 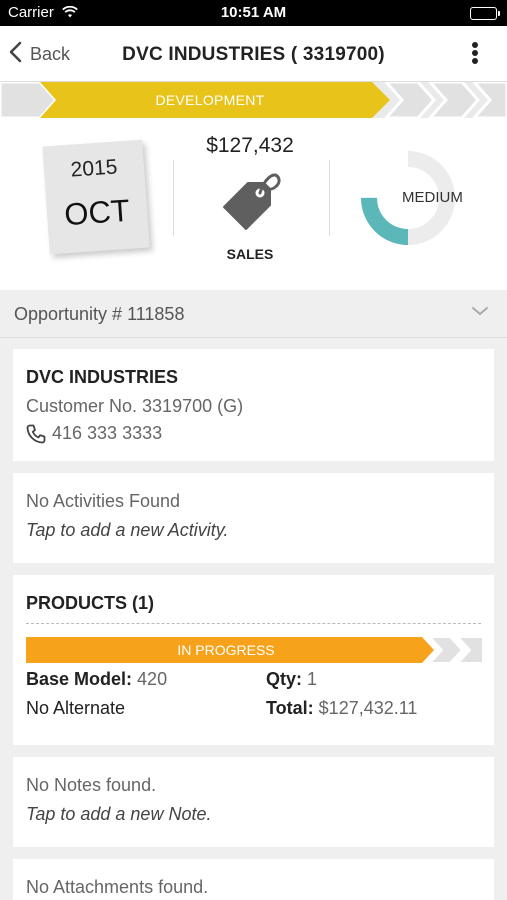 I want to click on alternate-row: No Alternate, so click(x=75, y=708).